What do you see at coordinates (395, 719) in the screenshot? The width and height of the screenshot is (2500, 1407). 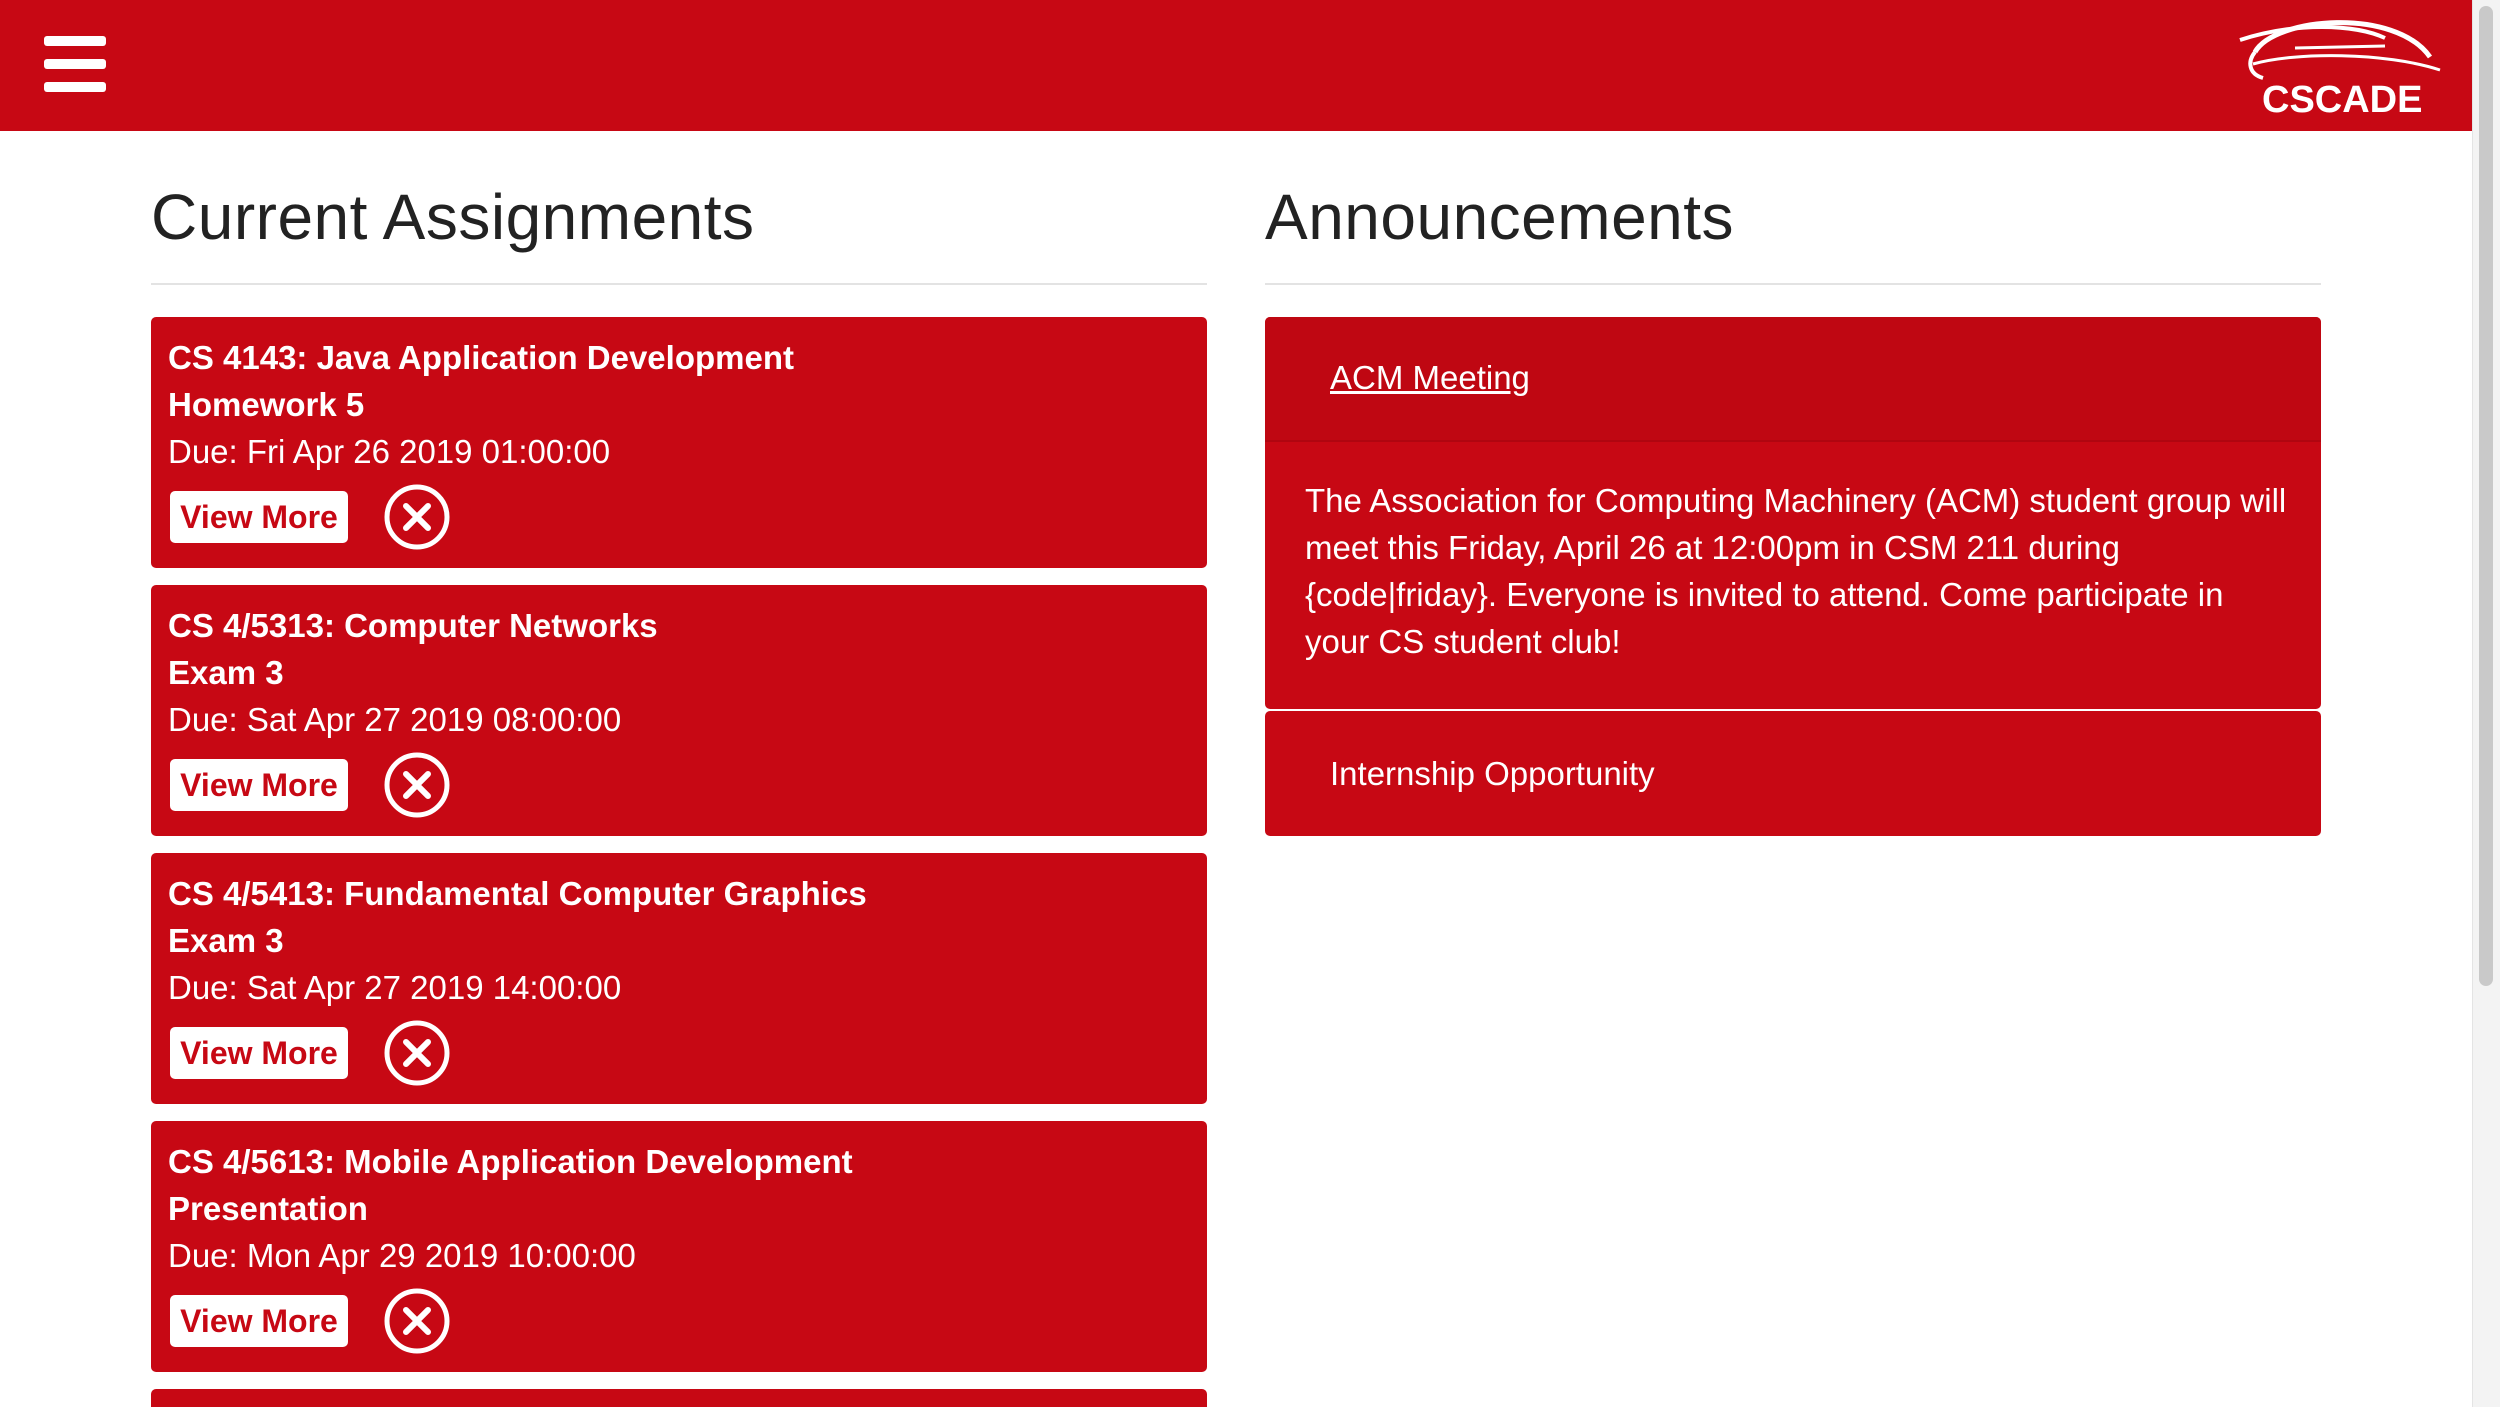 I see `assignment-due: Due: Sat Apr 27 2019 08:00:00` at bounding box center [395, 719].